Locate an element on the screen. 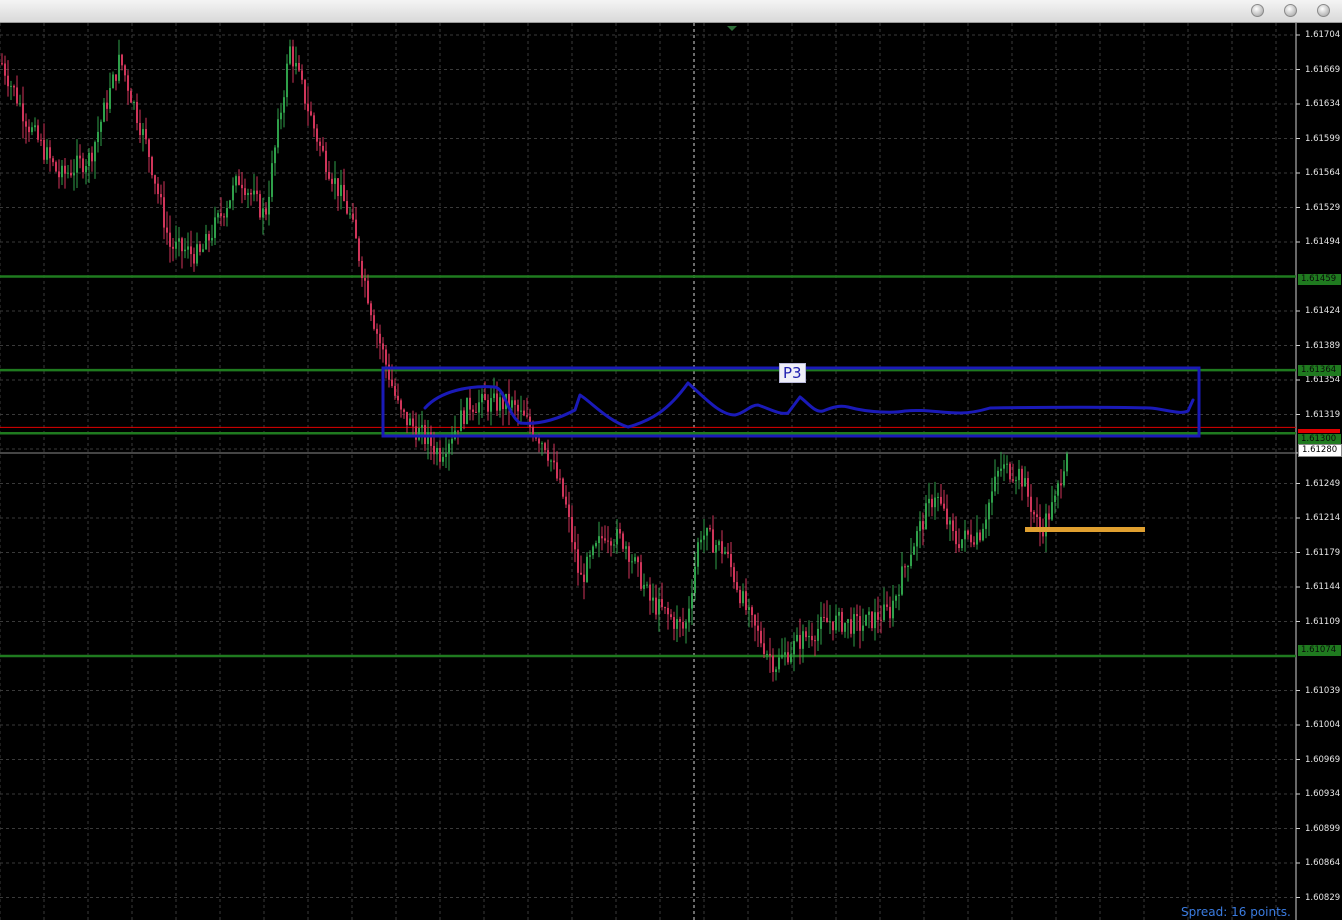 This screenshot has height=920, width=1342. spread-indicator: Spread: 16 points. is located at coordinates (1236, 912).